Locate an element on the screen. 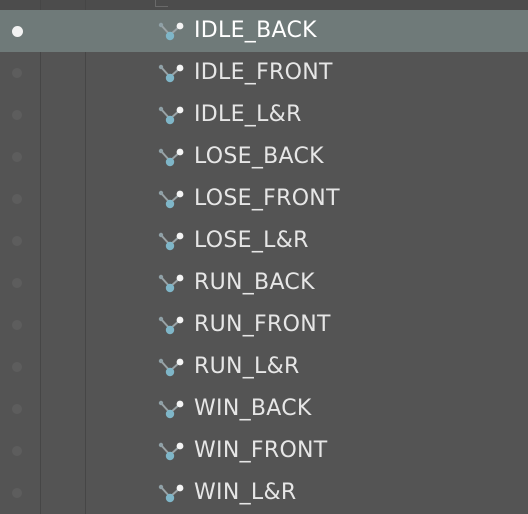 This screenshot has width=528, height=514. row-label: IDLE_FRONT is located at coordinates (263, 72).